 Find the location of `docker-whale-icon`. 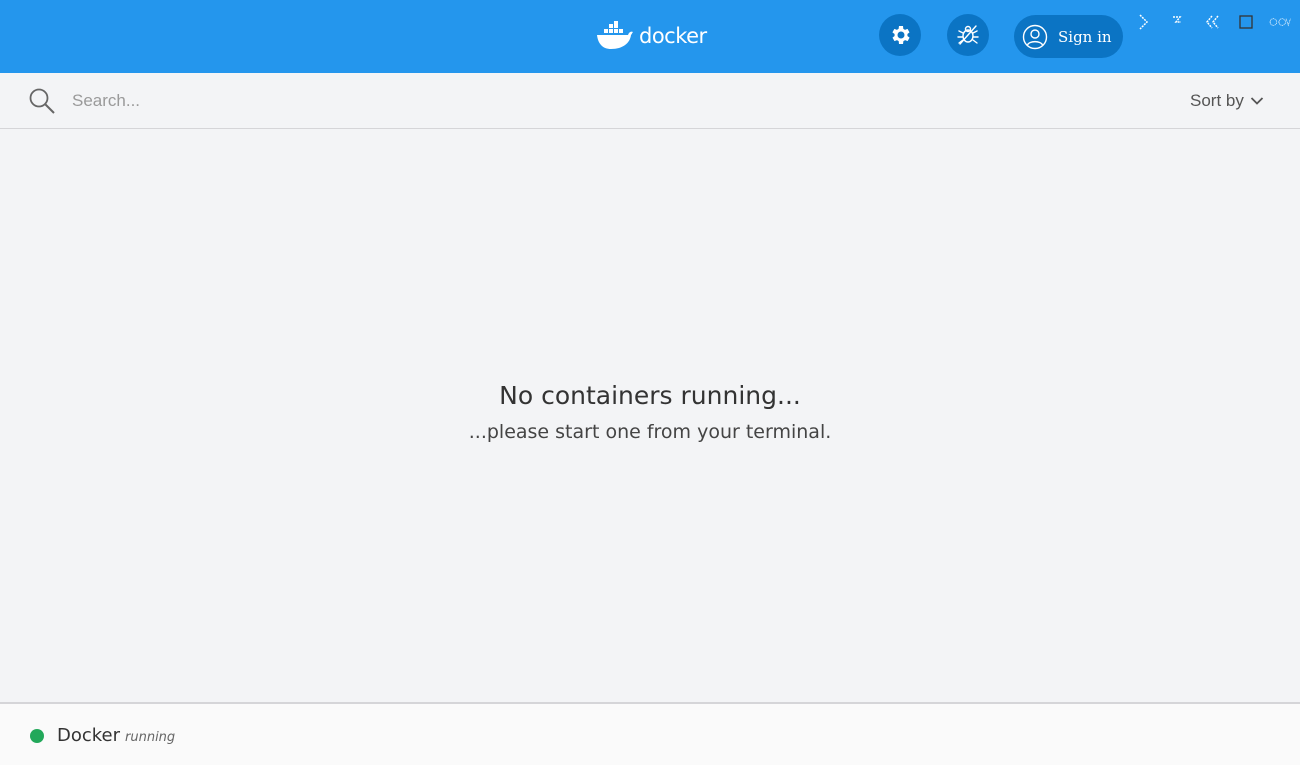

docker-whale-icon is located at coordinates (615, 35).